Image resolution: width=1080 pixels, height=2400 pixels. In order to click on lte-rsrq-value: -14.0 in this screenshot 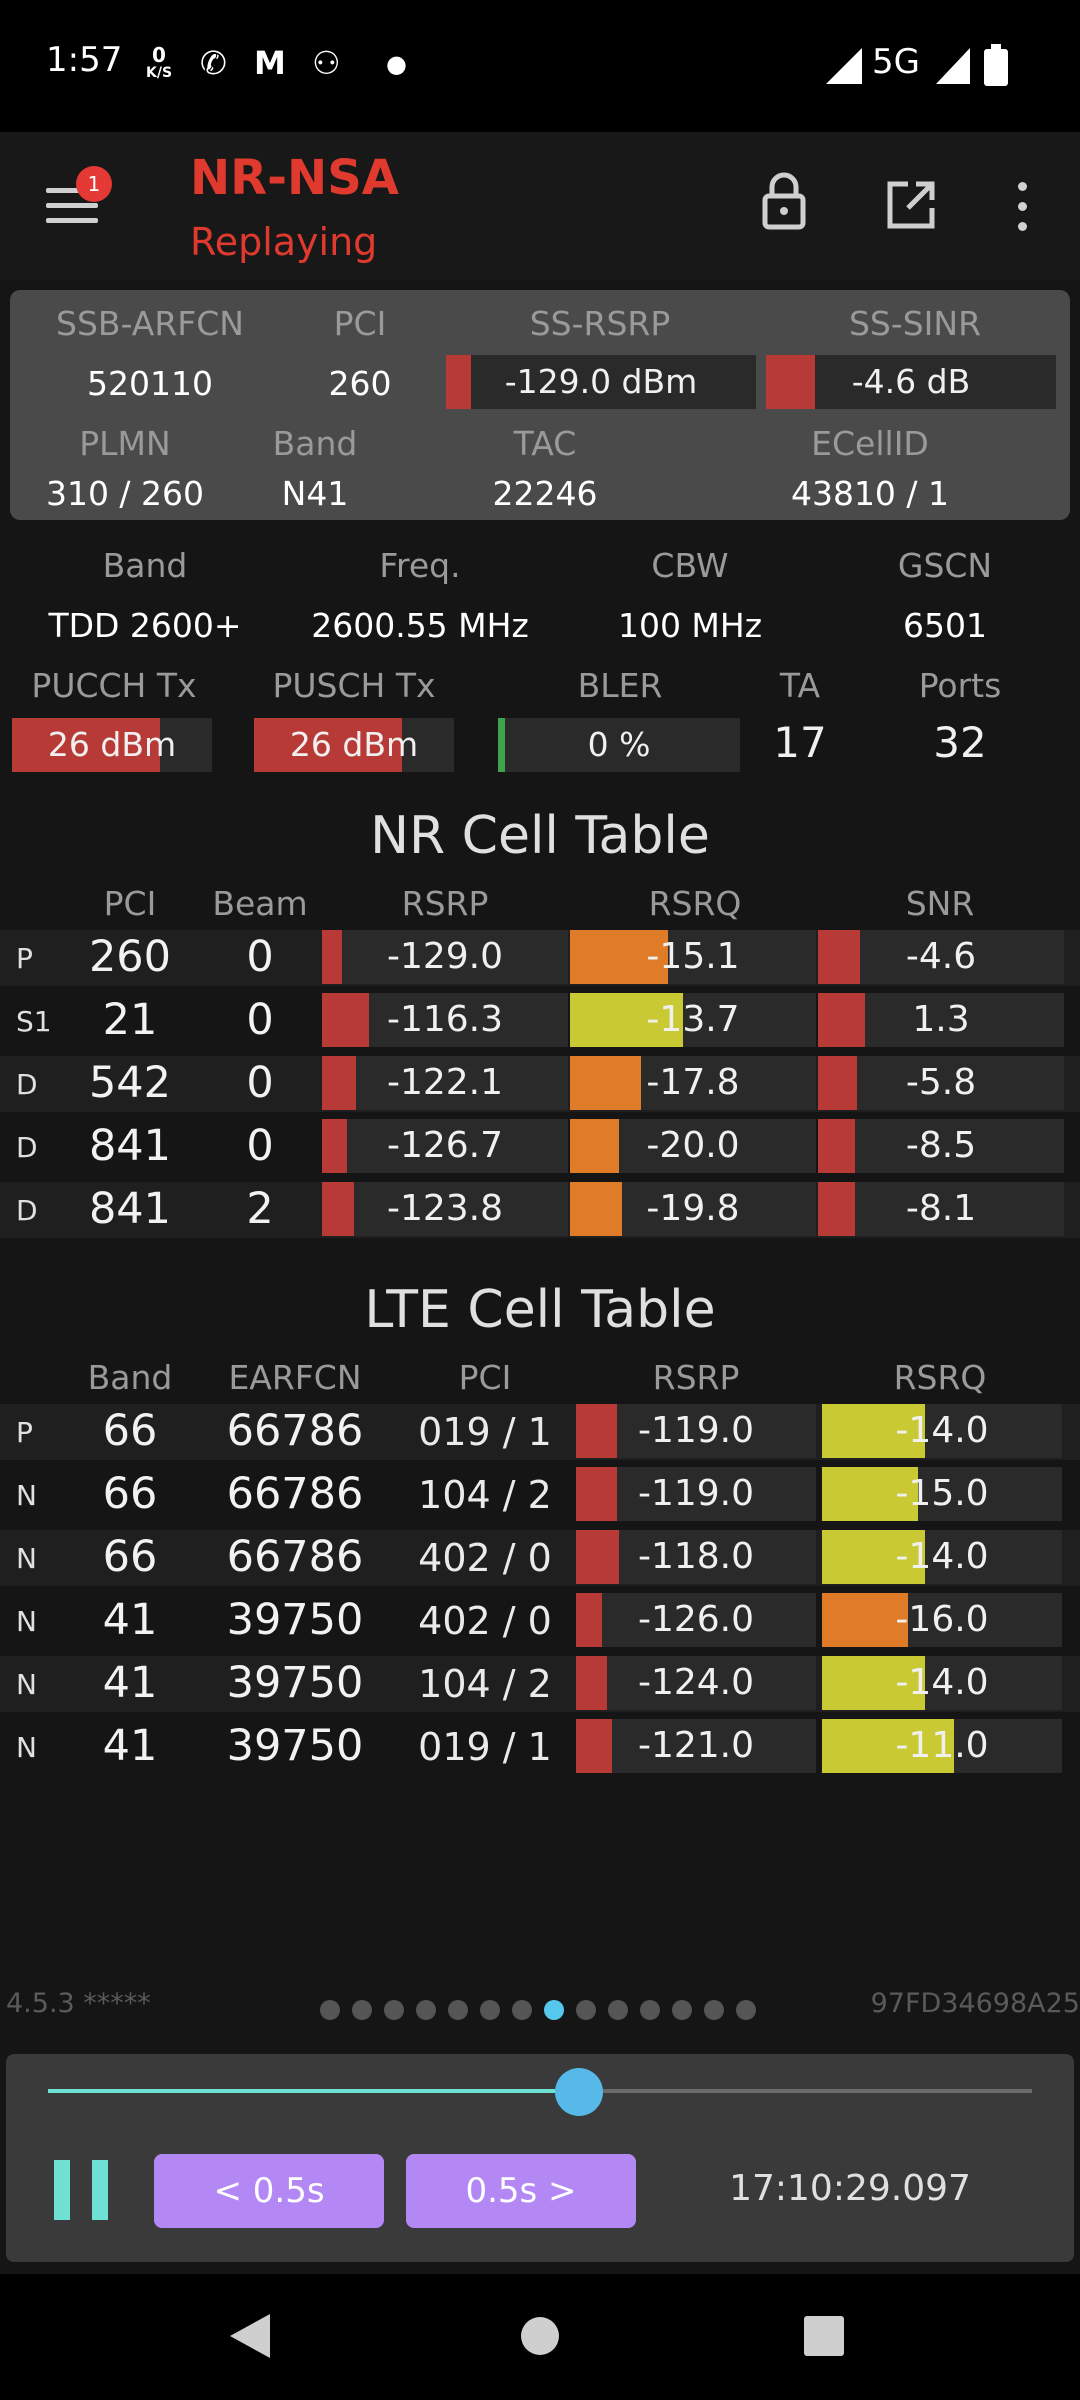, I will do `click(942, 1430)`.